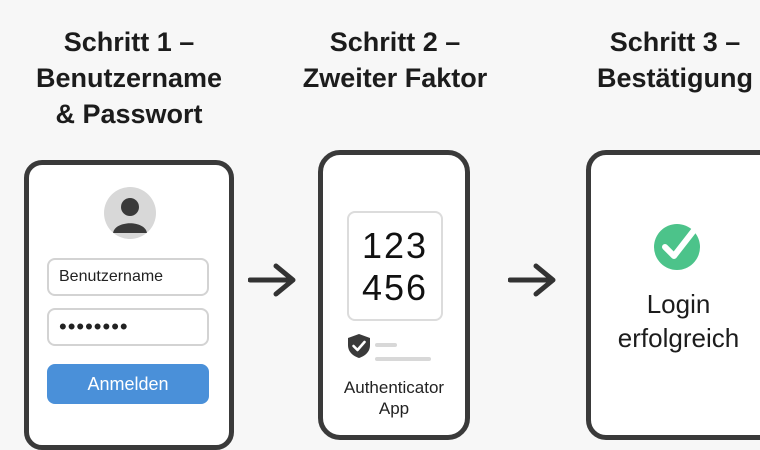 The height and width of the screenshot is (450, 760). I want to click on checkmark-circle-icon, so click(677, 247).